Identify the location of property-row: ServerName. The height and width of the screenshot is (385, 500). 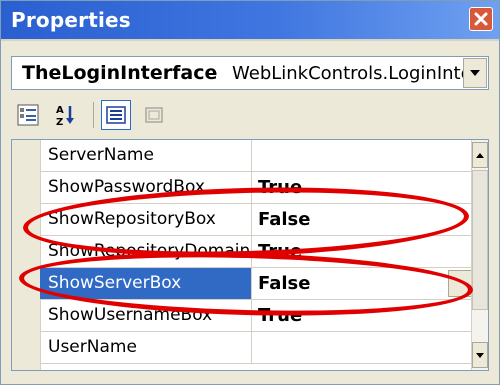
(257, 156).